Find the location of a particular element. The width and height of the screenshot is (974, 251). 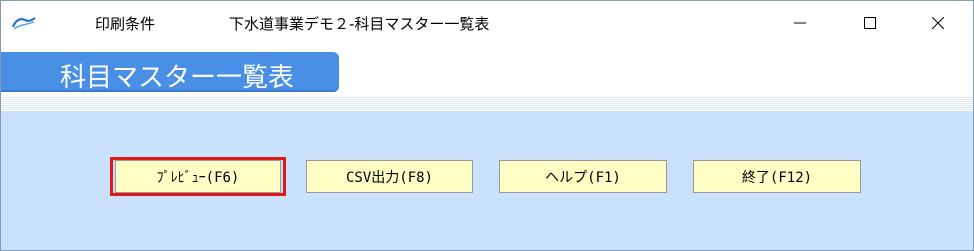

help-button: ヘルプ(F1) is located at coordinates (583, 176).